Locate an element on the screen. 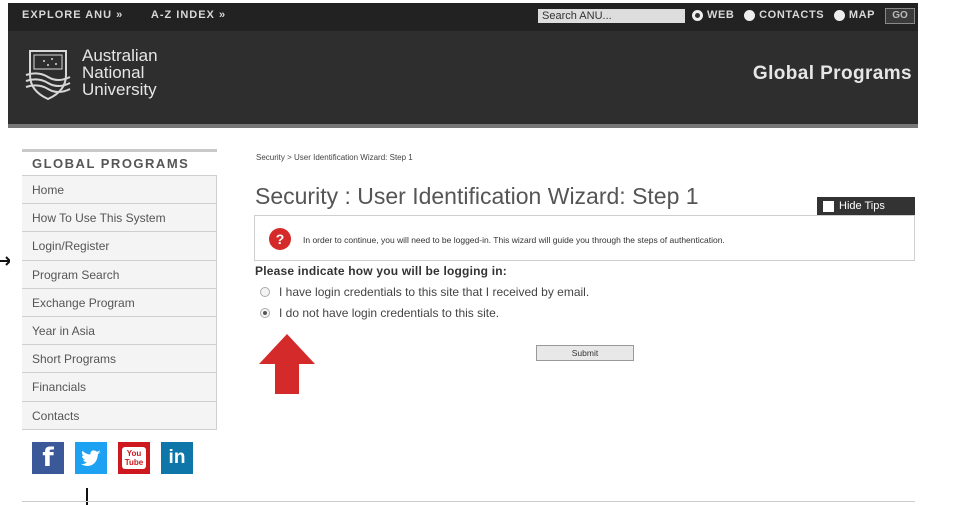 The image size is (971, 505). anu-crest-icon is located at coordinates (48, 74).